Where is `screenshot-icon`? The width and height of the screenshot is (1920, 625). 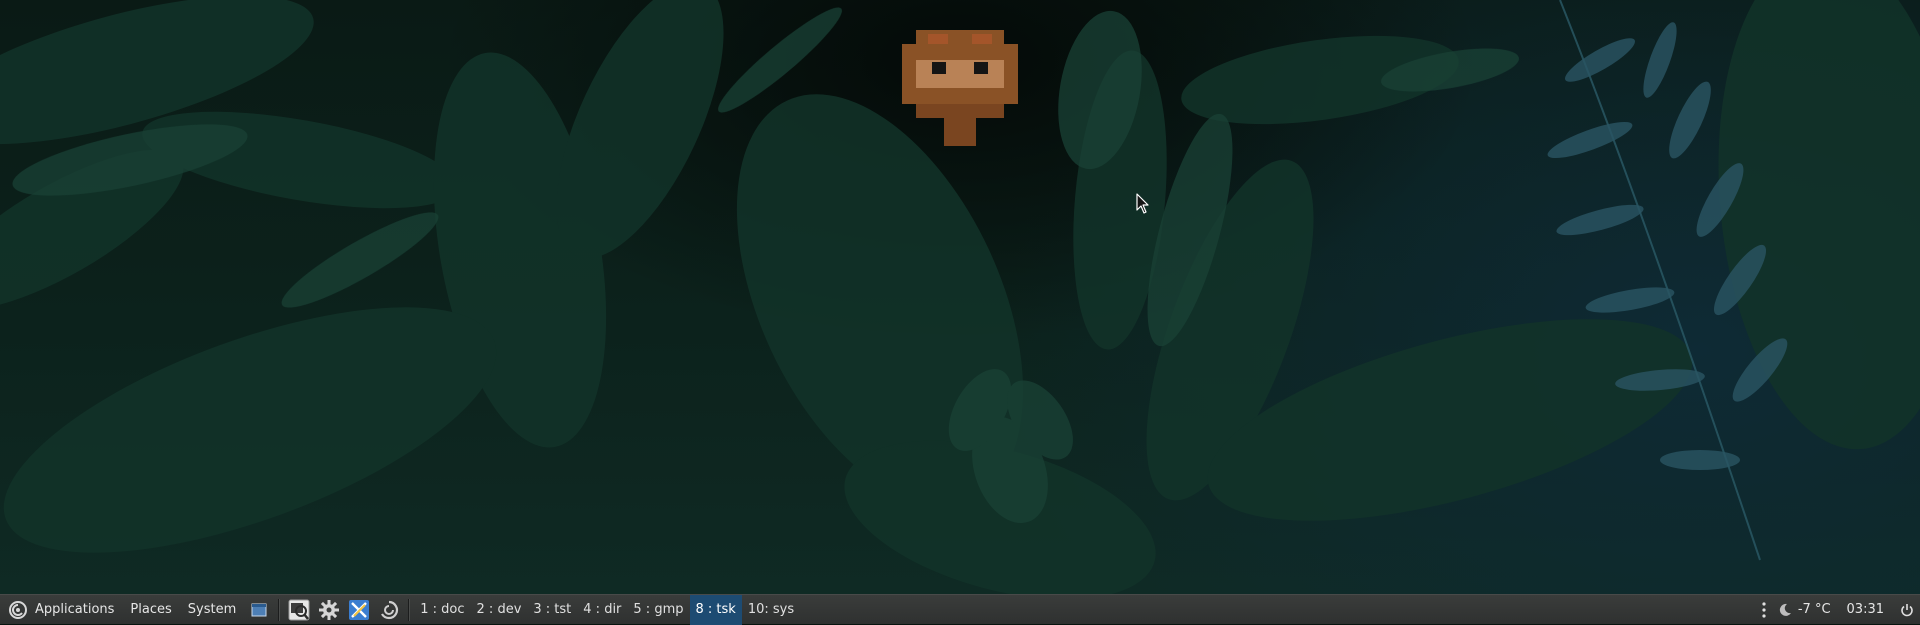 screenshot-icon is located at coordinates (299, 610).